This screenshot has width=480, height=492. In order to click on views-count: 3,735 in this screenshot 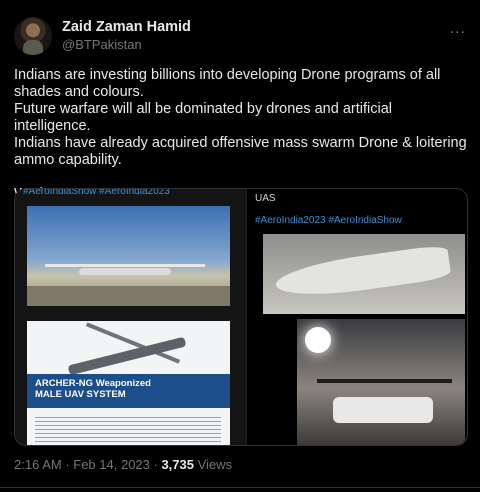, I will do `click(177, 464)`.